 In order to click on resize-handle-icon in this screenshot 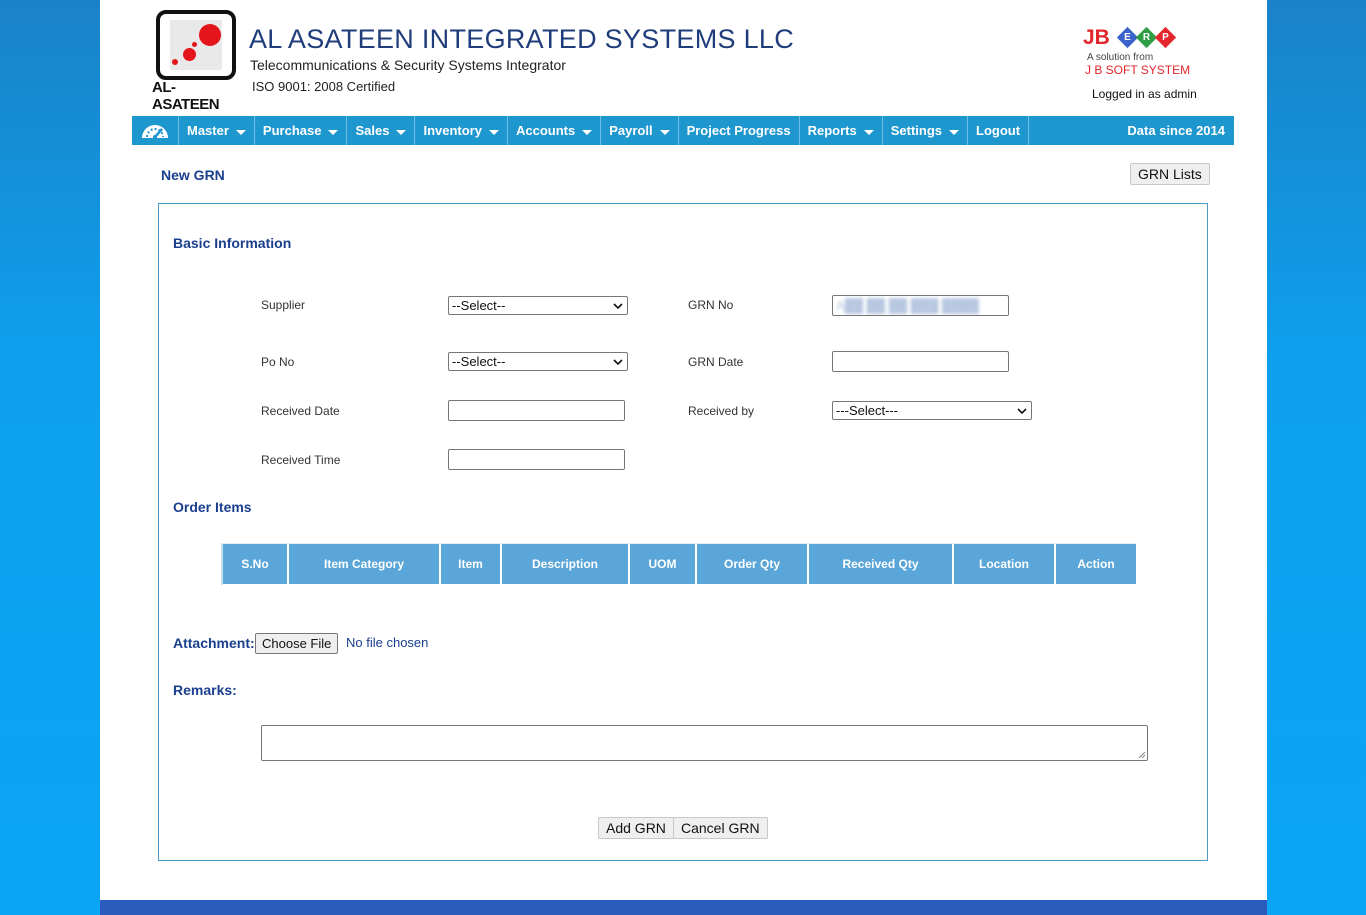, I will do `click(1141, 754)`.